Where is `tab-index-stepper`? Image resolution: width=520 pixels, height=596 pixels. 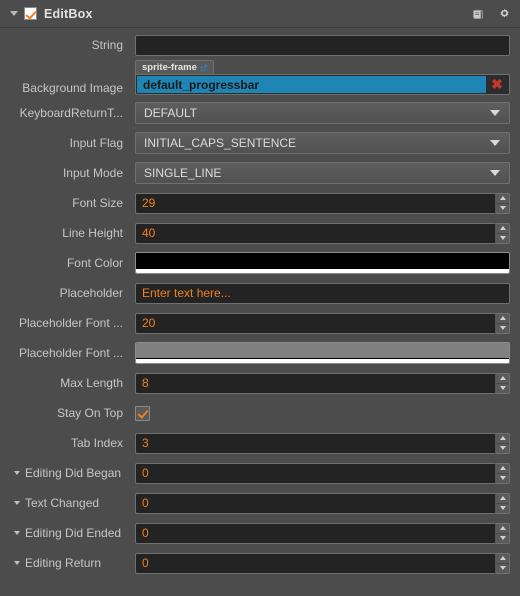 tab-index-stepper is located at coordinates (502, 443).